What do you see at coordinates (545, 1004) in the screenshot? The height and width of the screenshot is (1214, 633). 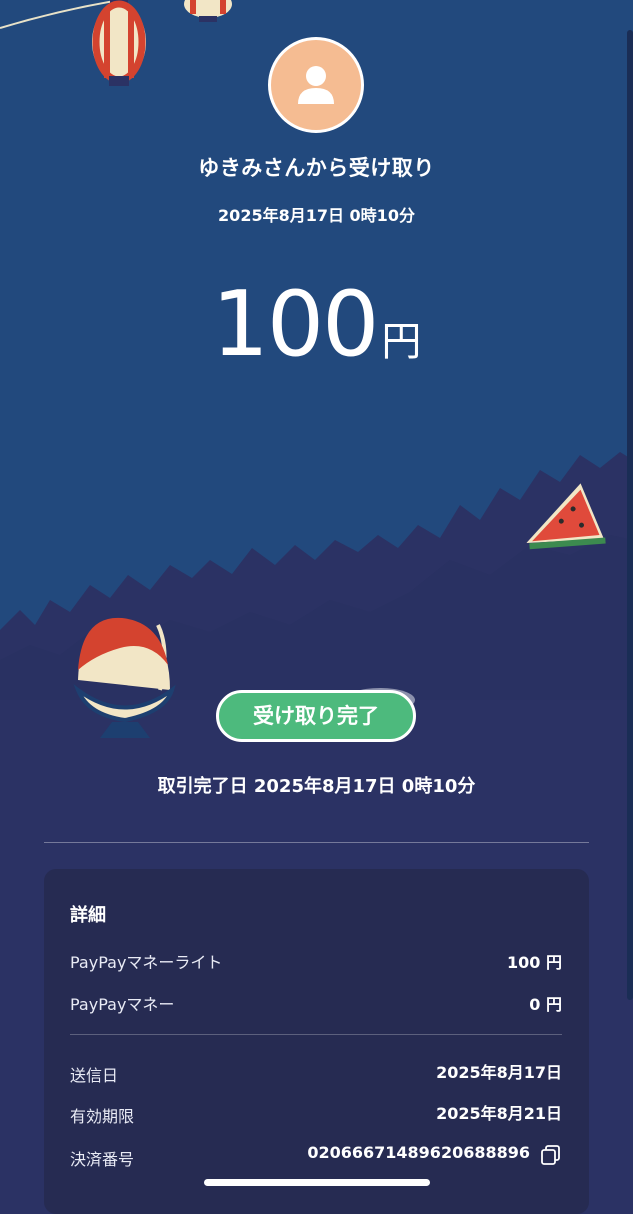 I see `detail-row-value: 0 円` at bounding box center [545, 1004].